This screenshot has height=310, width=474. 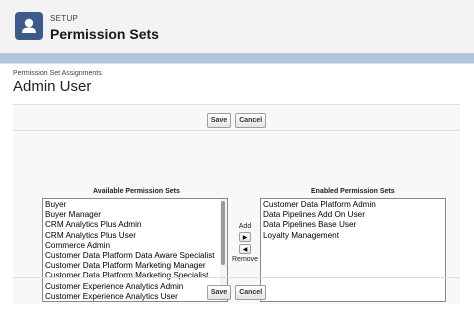 What do you see at coordinates (245, 237) in the screenshot?
I see `add-arrow-button: ▶` at bounding box center [245, 237].